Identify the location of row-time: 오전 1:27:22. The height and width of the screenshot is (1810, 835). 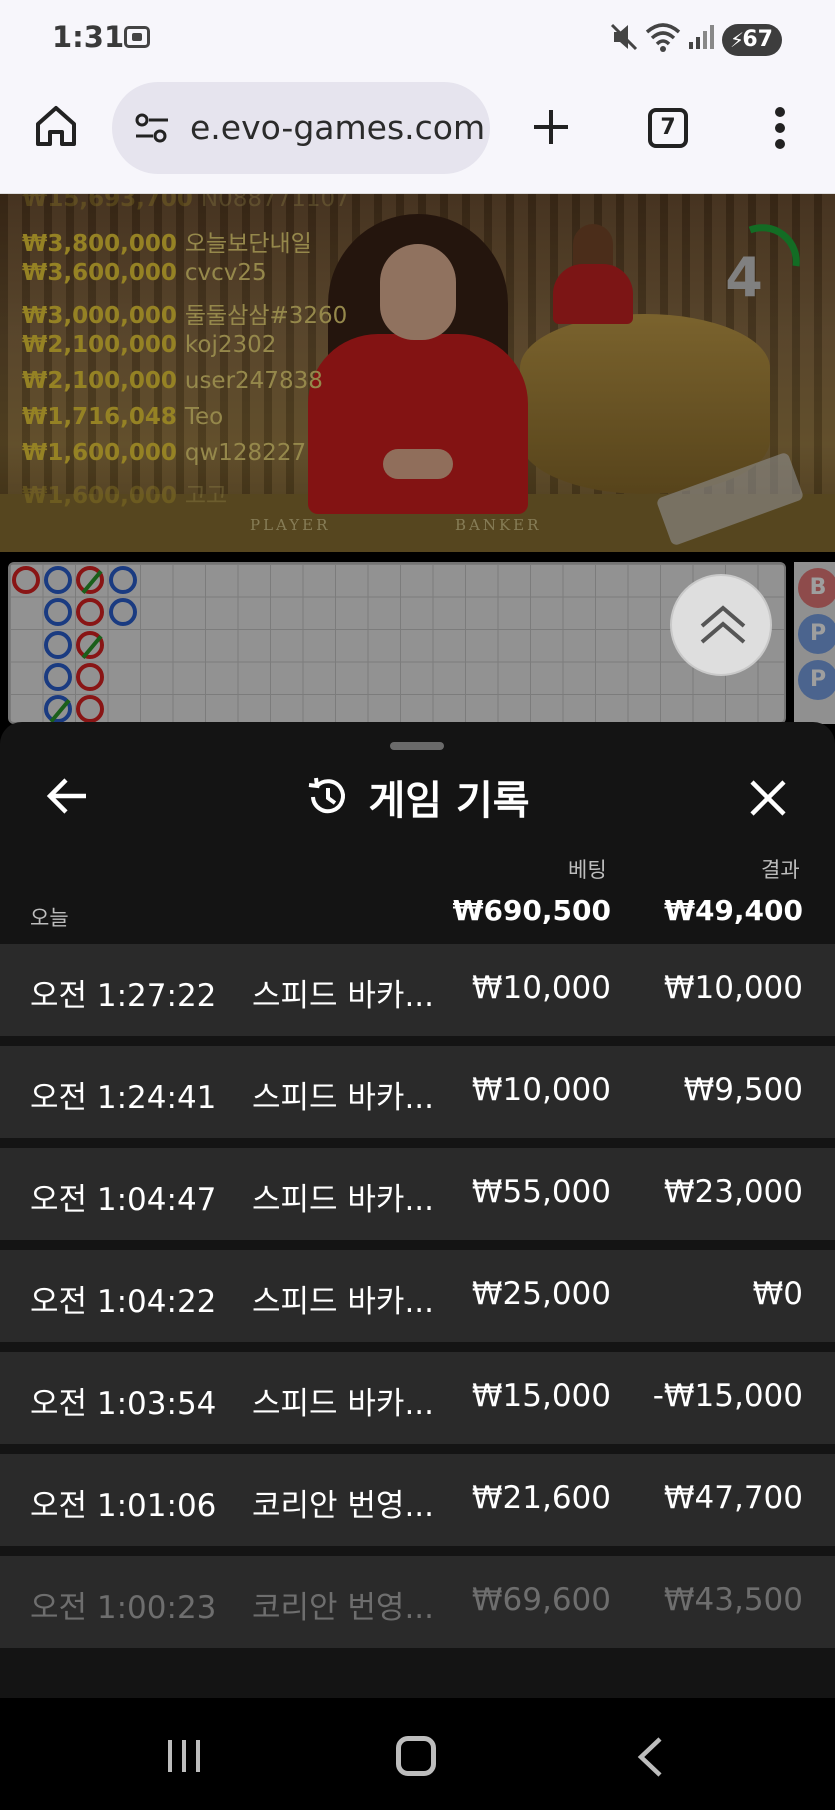
(123, 996).